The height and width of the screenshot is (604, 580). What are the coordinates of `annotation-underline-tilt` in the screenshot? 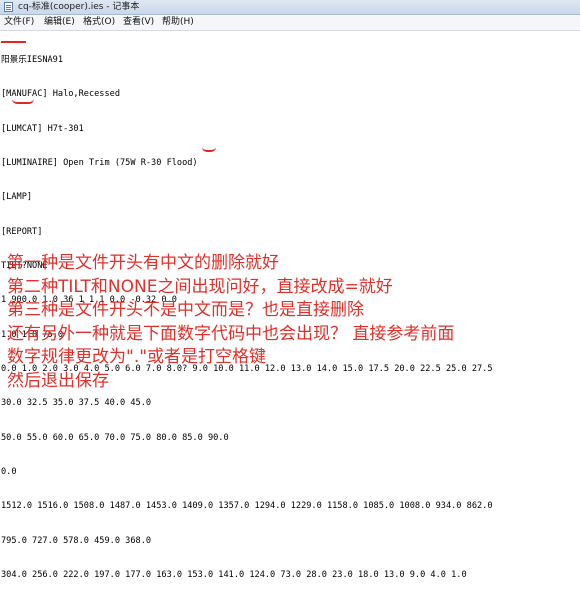 It's located at (23, 101).